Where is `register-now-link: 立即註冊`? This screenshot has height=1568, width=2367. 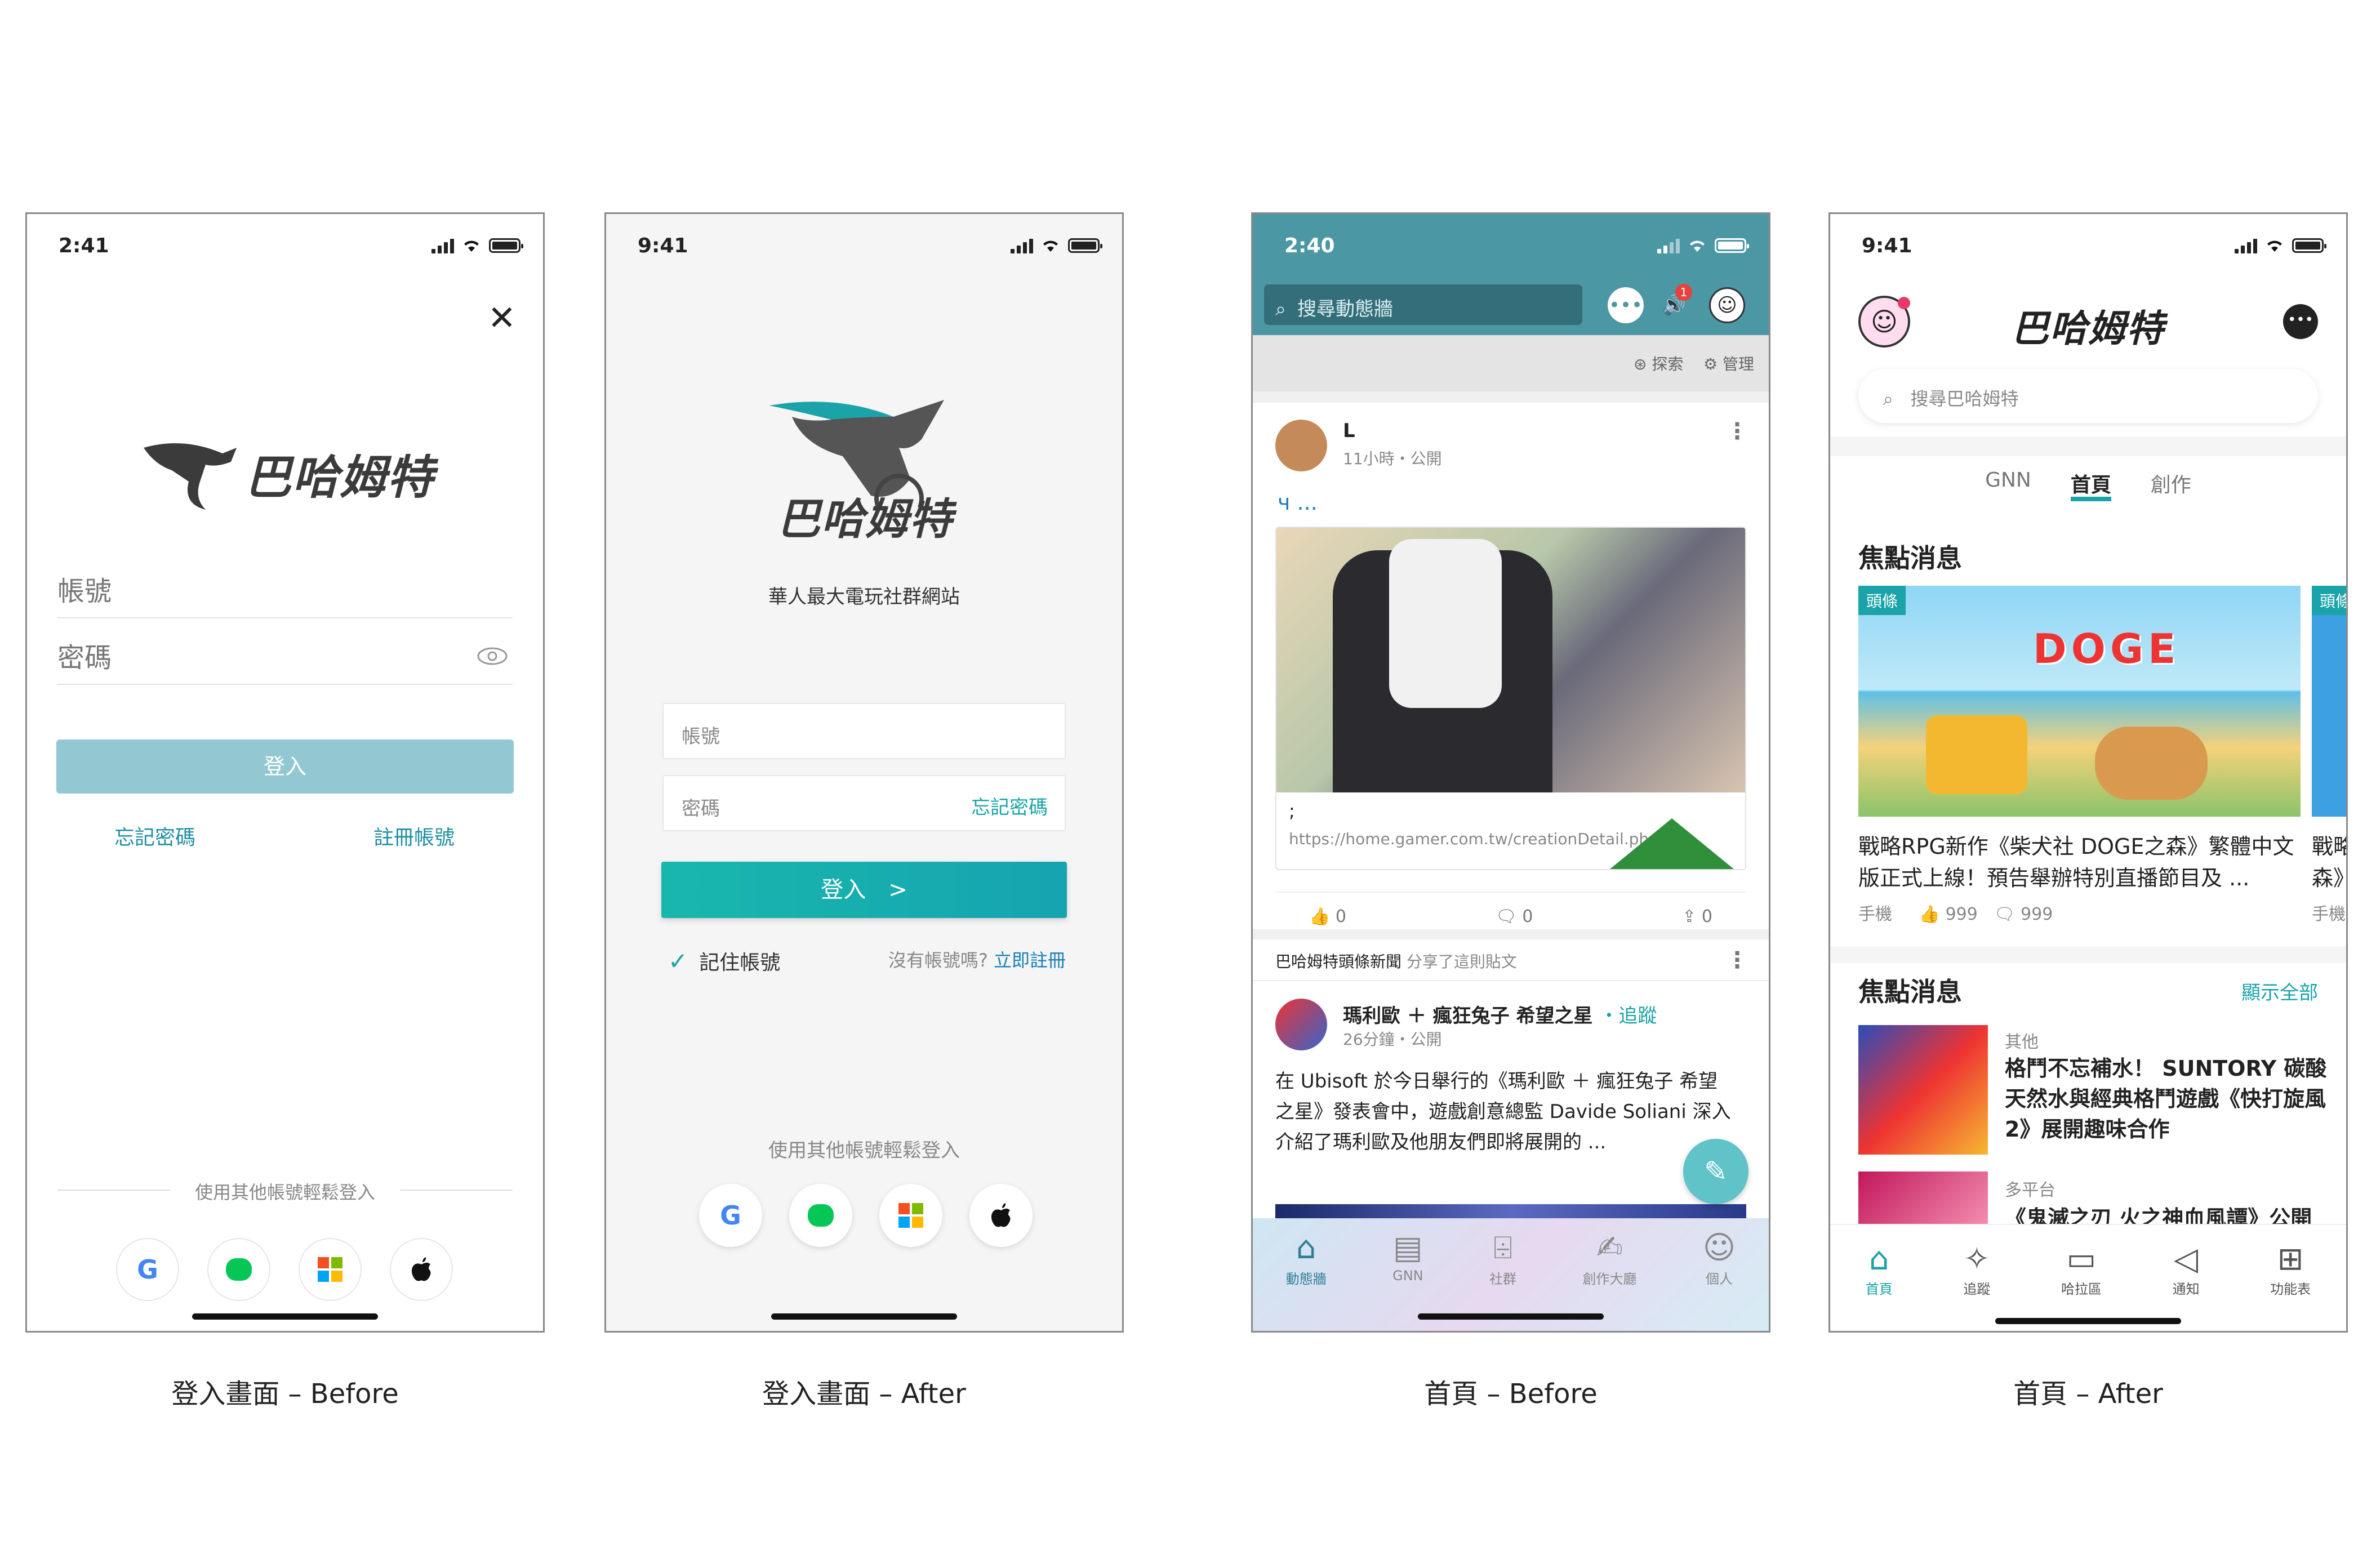 register-now-link: 立即註冊 is located at coordinates (1030, 960).